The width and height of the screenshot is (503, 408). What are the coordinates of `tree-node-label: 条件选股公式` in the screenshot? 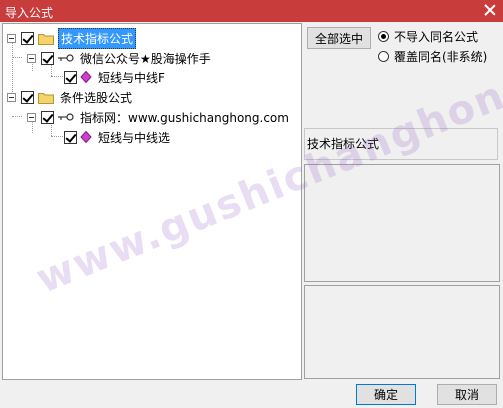 It's located at (96, 97).